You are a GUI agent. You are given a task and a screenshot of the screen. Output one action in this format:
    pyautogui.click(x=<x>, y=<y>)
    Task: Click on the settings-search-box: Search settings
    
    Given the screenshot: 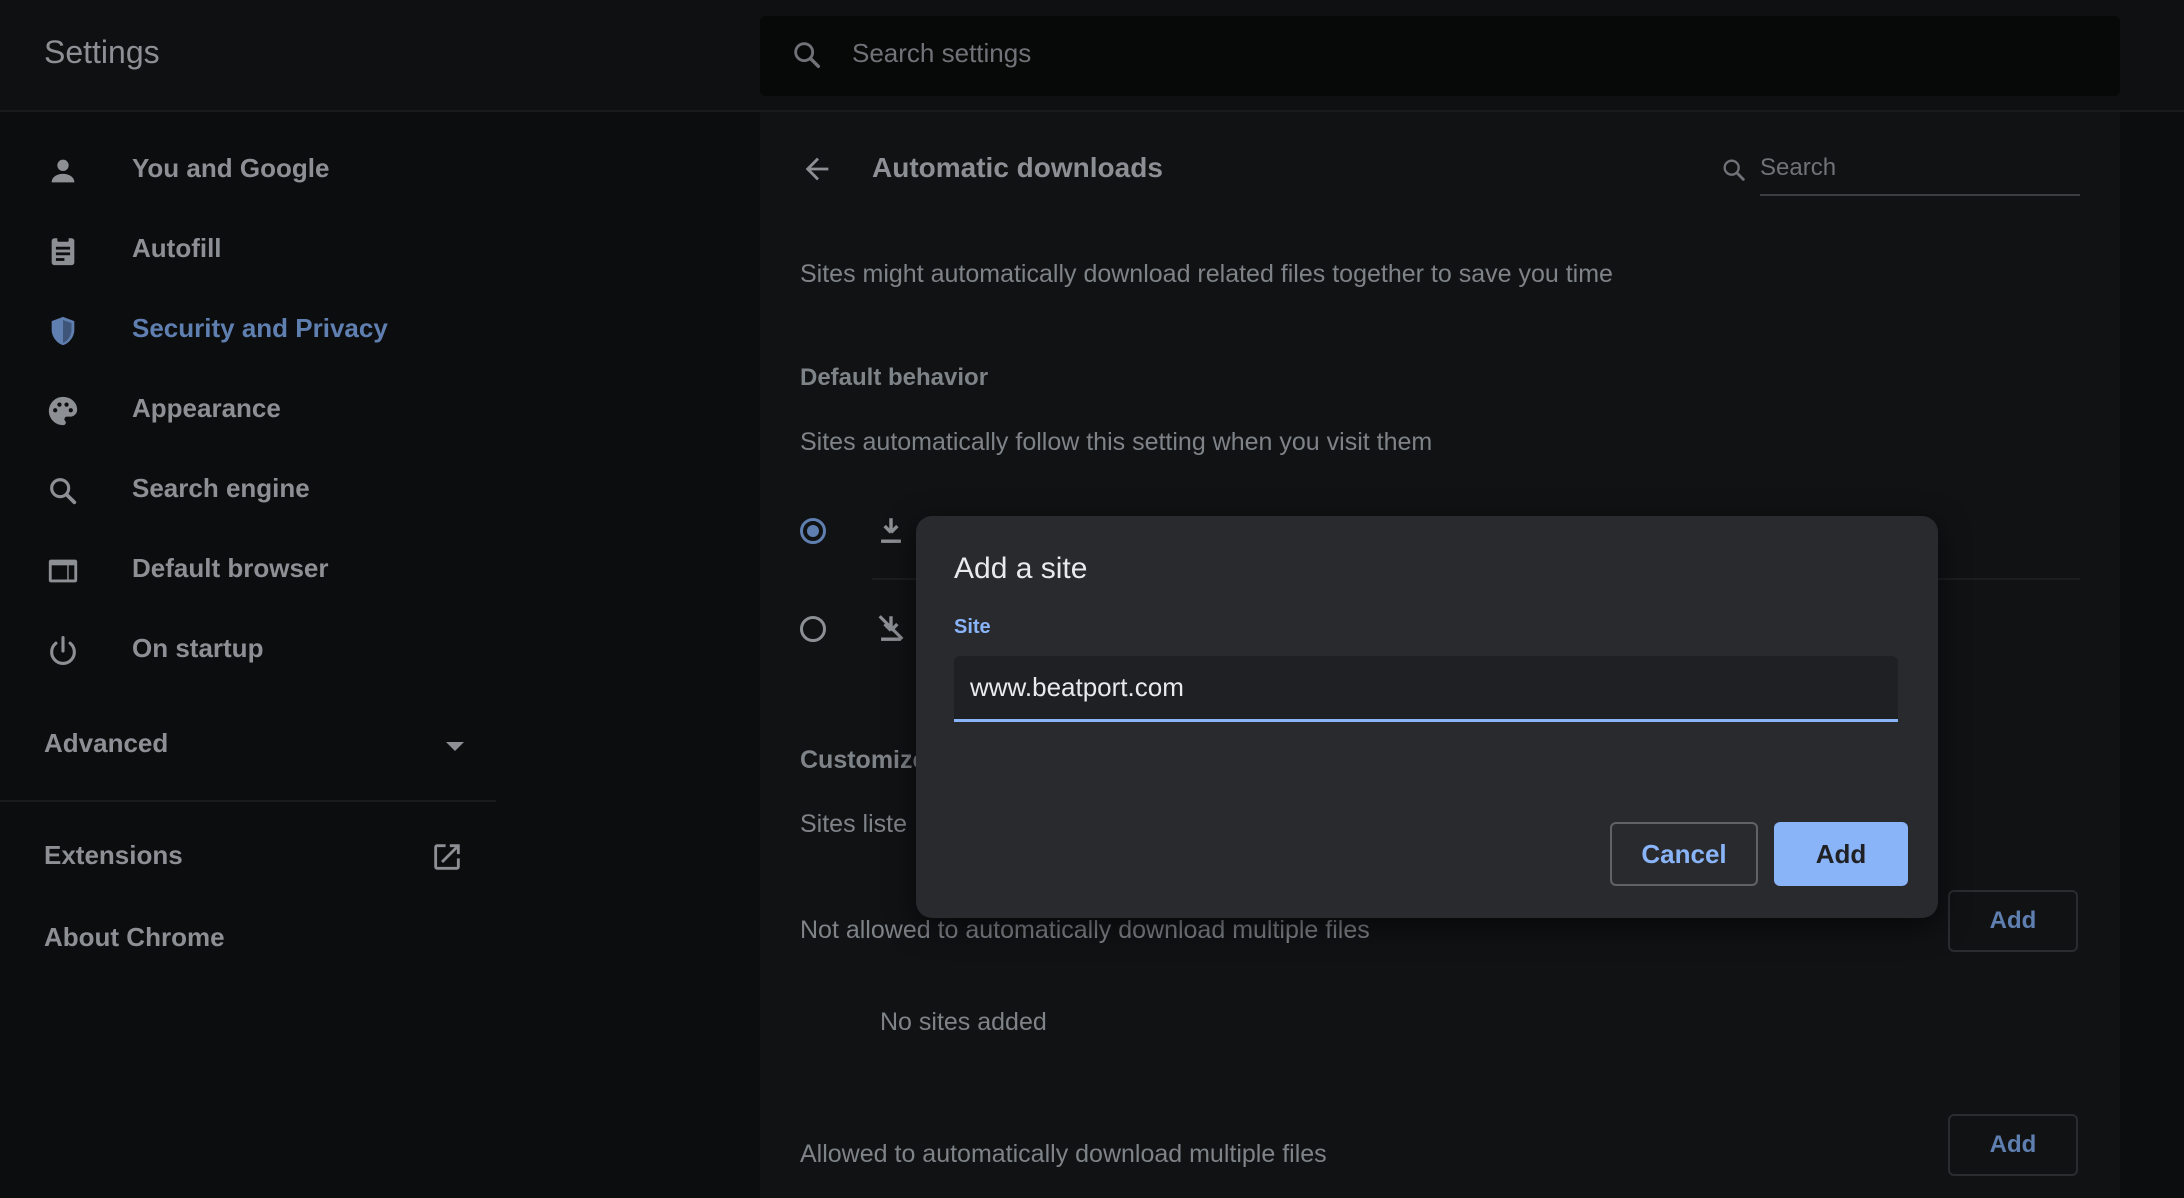 What is the action you would take?
    pyautogui.click(x=1440, y=56)
    